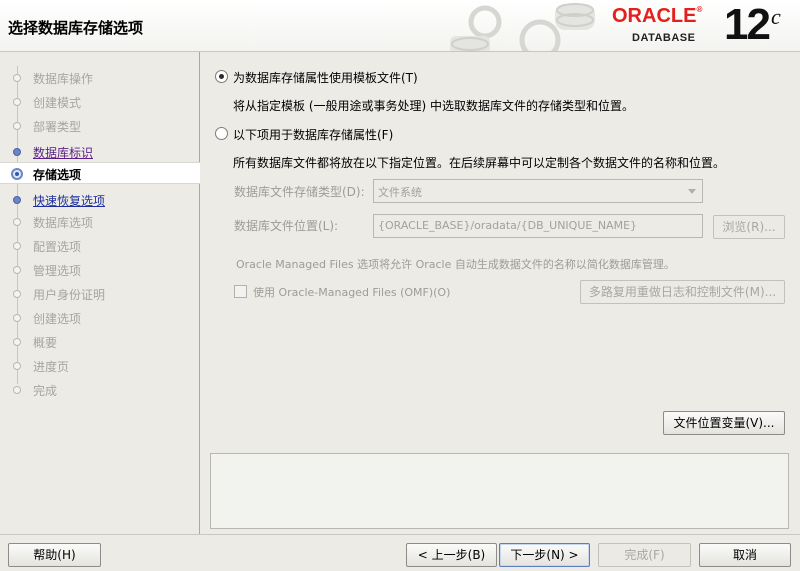 Image resolution: width=800 pixels, height=571 pixels. I want to click on template-storage-label: 为数据库存储属性使用模板文件(T), so click(325, 77).